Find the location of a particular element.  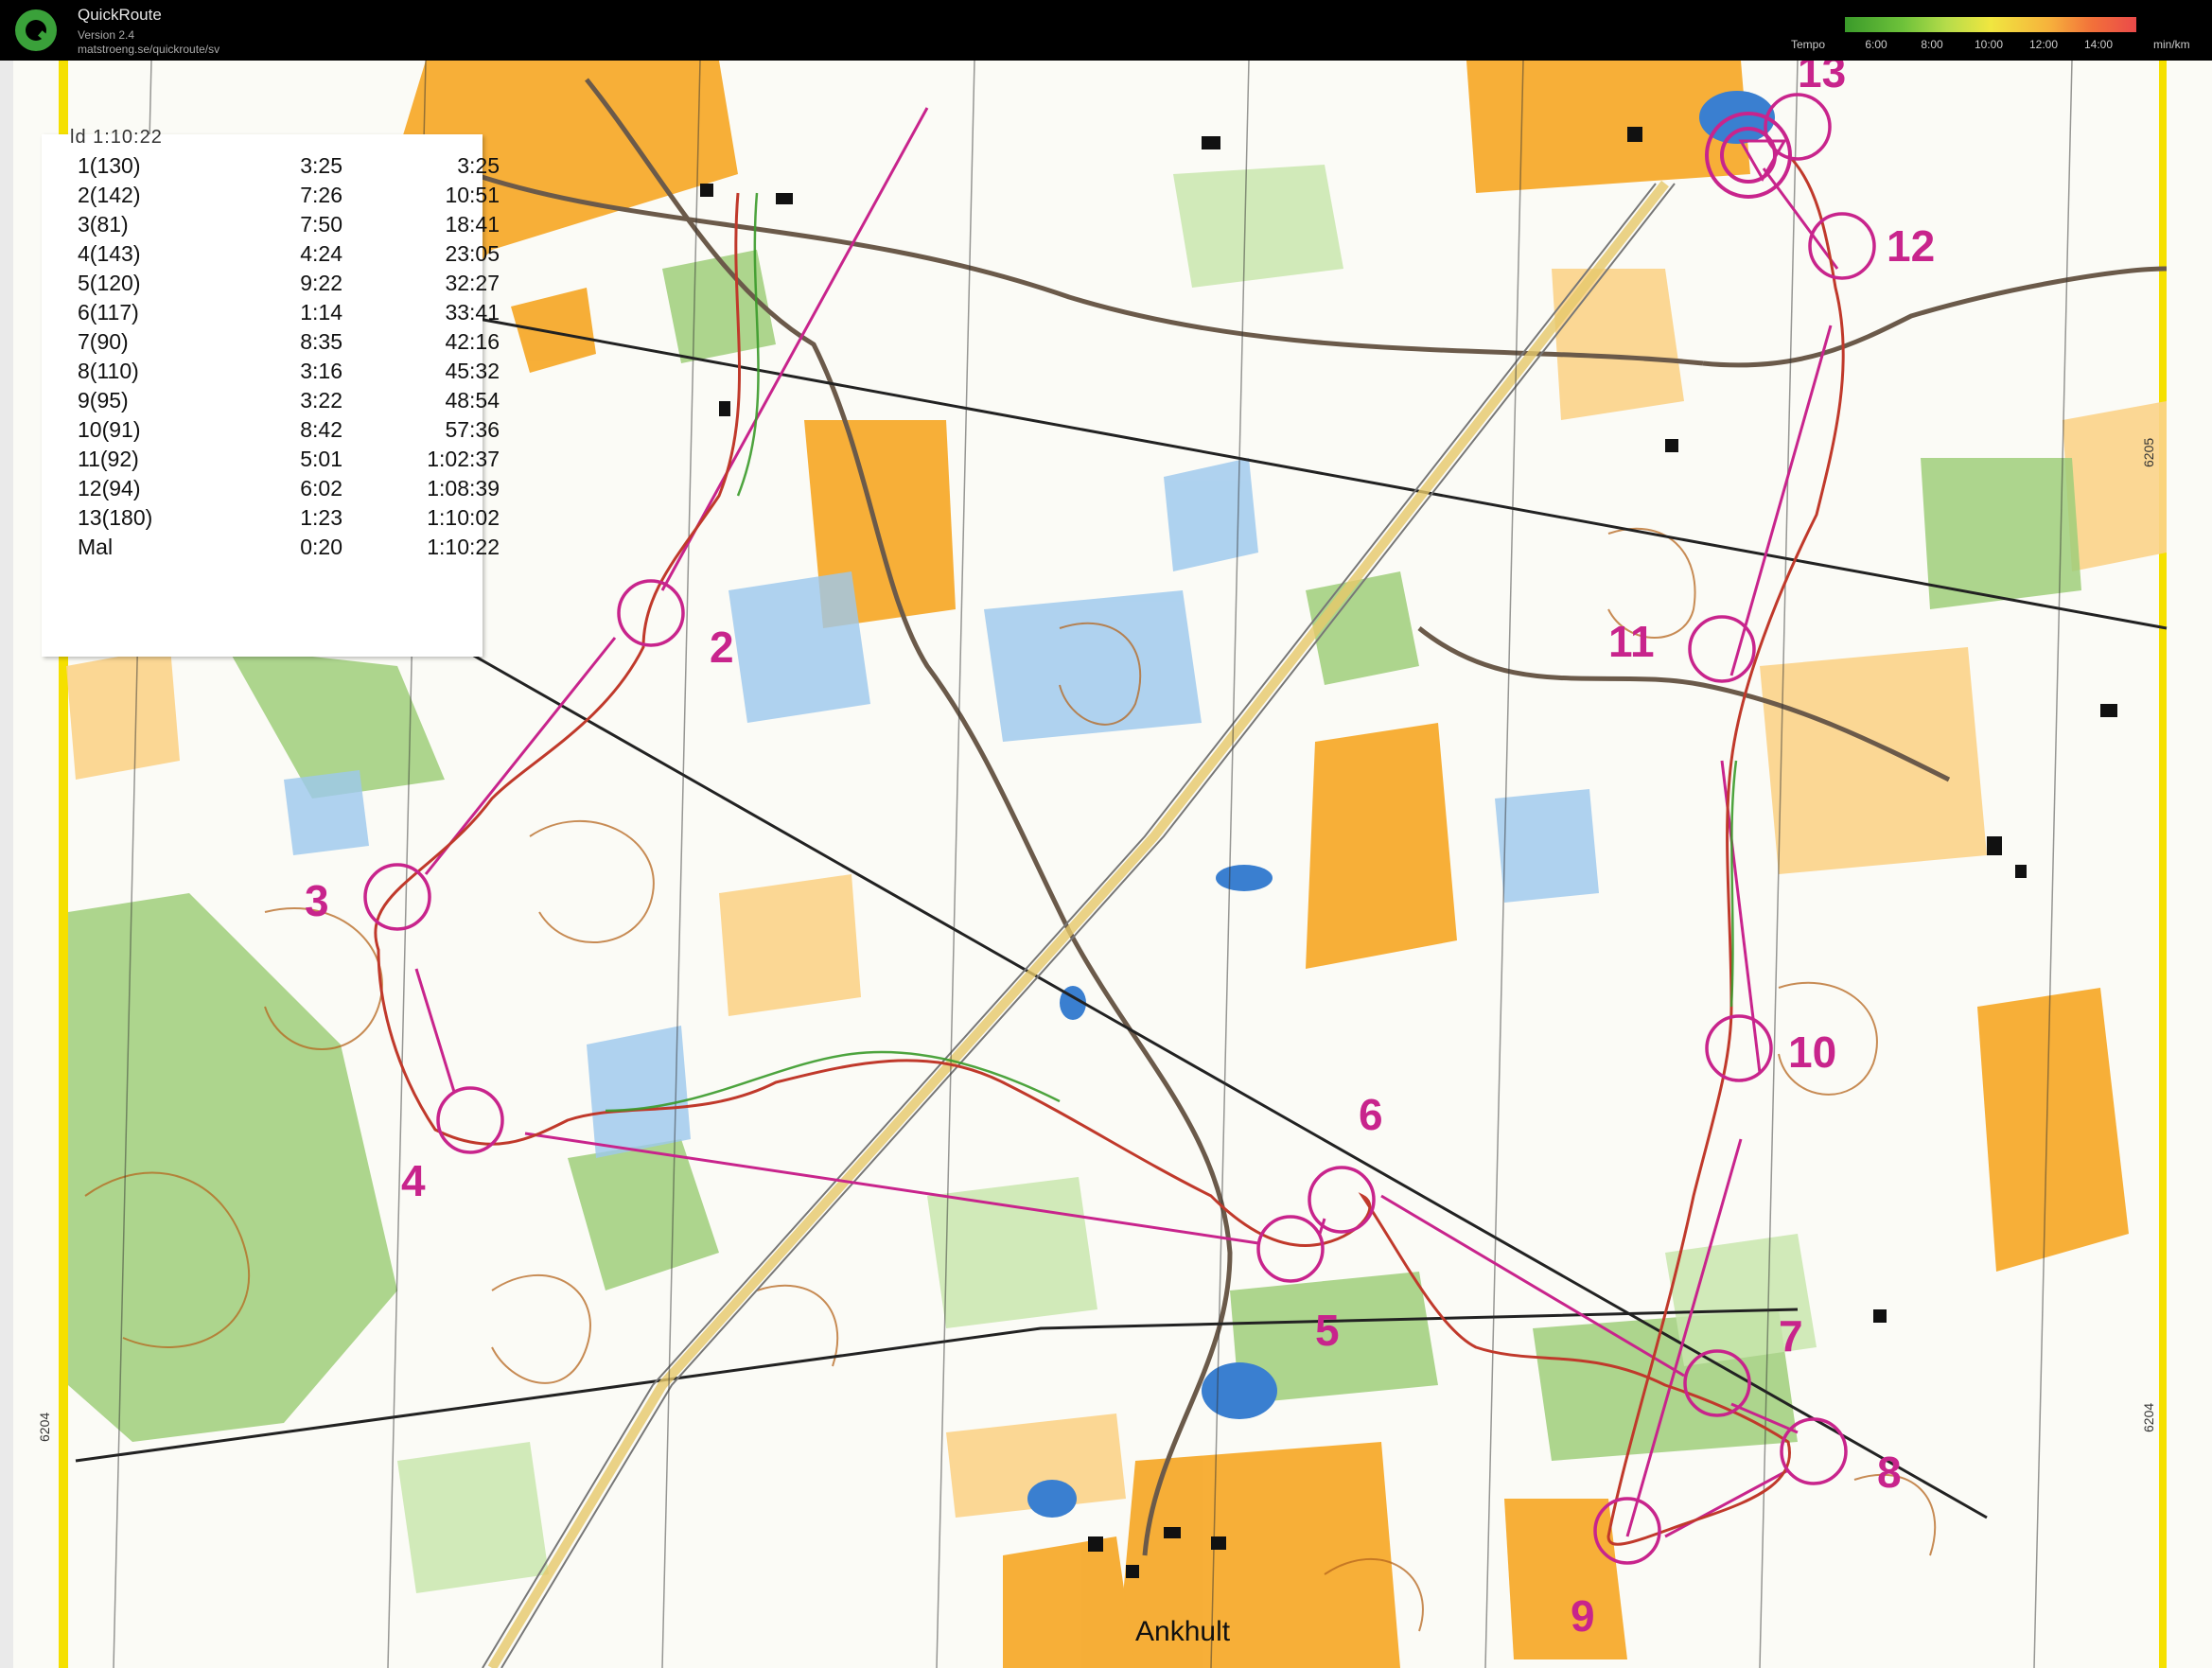

split-row: 7(90) 8:35 42:16 is located at coordinates (271, 344).